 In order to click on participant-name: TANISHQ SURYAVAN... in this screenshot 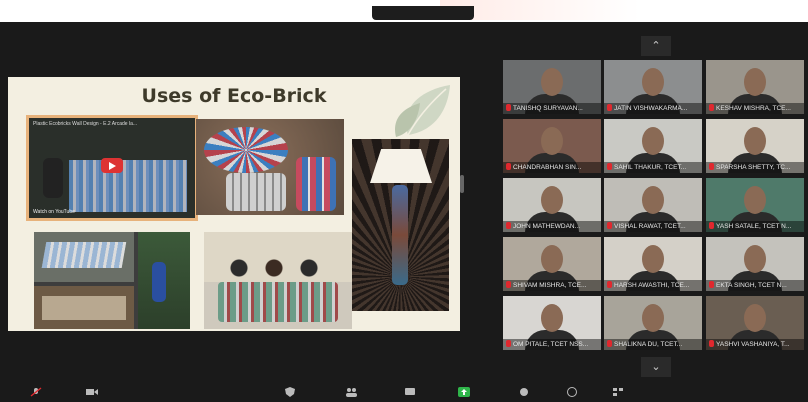, I will do `click(548, 108)`.